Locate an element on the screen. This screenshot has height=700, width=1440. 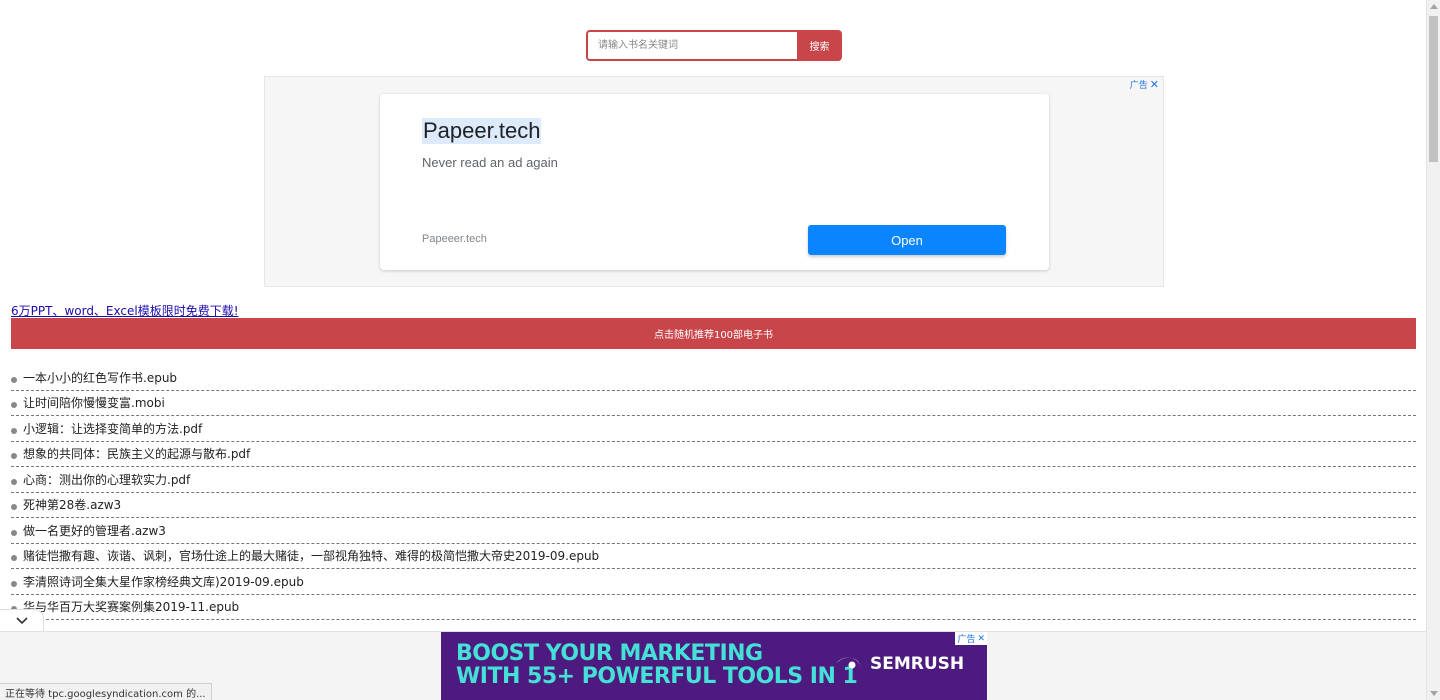
scroll-up-icon is located at coordinates (1434, 6).